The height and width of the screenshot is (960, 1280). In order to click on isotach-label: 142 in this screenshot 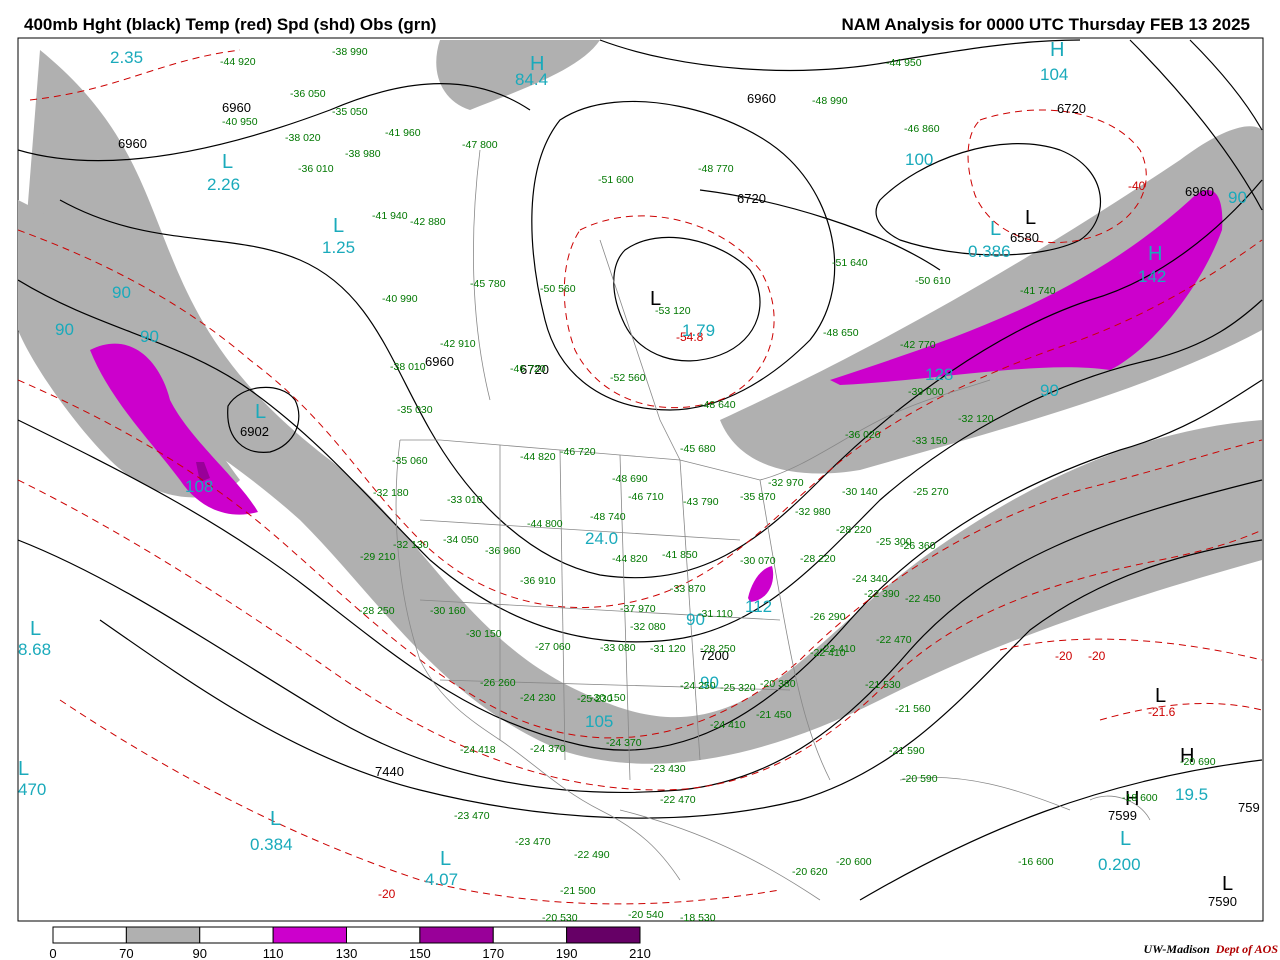, I will do `click(1152, 276)`.